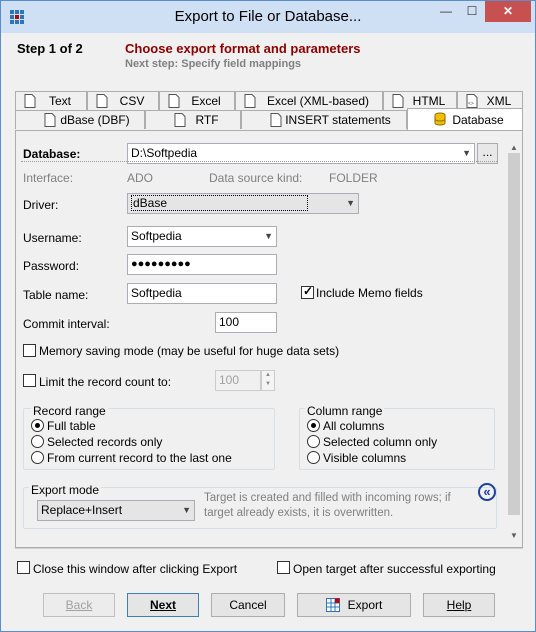  I want to click on full-table-label: Full table, so click(71, 426).